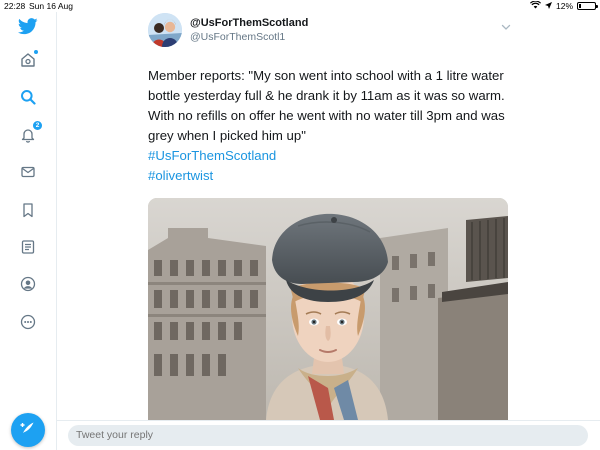  I want to click on profile-icon, so click(28, 284).